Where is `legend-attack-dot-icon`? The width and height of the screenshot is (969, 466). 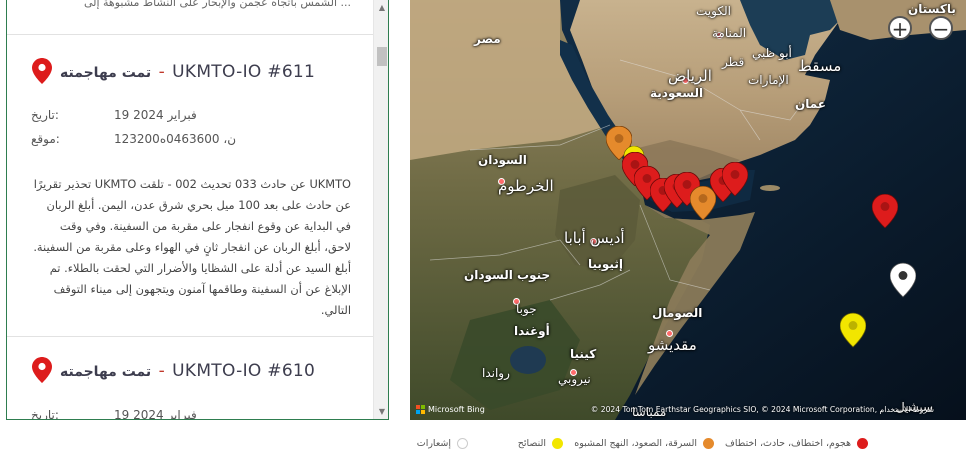
legend-attack-dot-icon is located at coordinates (862, 443).